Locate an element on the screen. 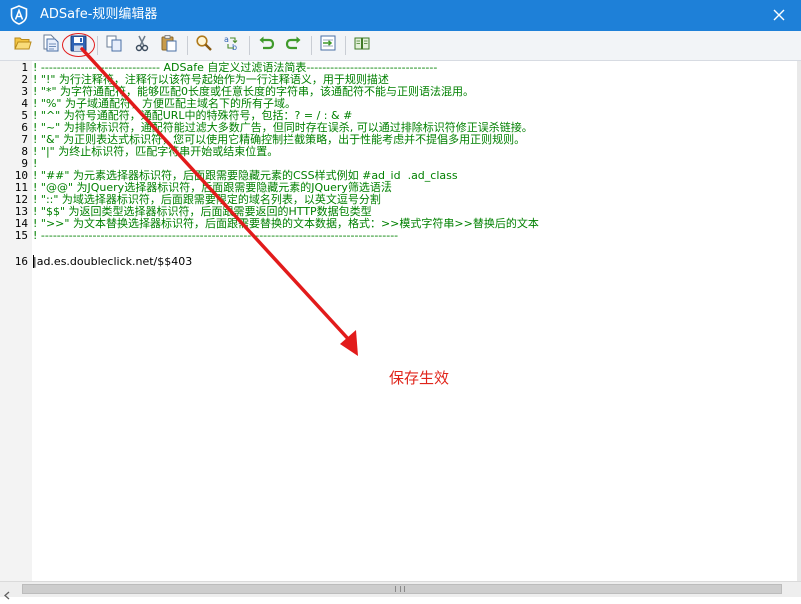  line-number: 15 is located at coordinates (21, 235).